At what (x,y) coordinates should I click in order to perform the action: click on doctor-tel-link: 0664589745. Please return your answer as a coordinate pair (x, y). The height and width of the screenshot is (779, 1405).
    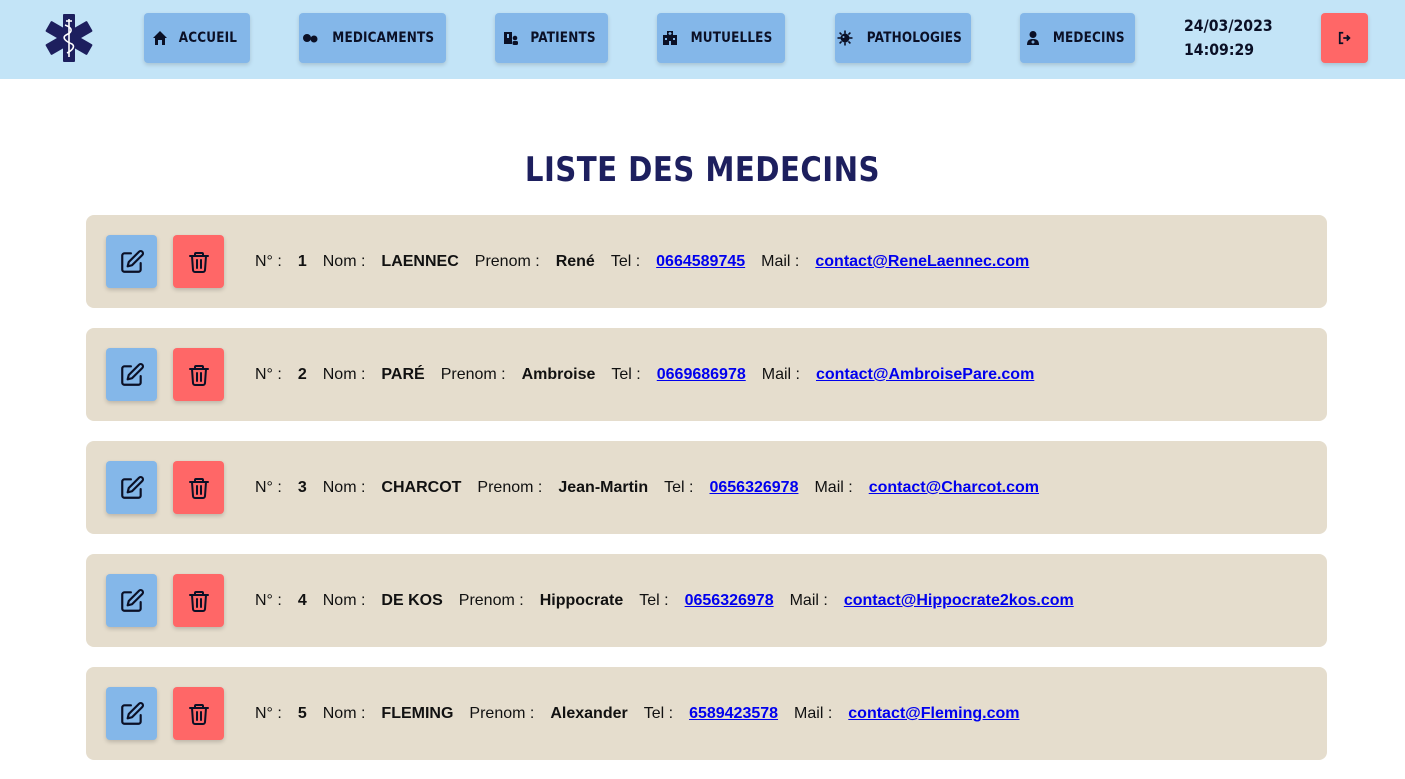
    Looking at the image, I should click on (700, 262).